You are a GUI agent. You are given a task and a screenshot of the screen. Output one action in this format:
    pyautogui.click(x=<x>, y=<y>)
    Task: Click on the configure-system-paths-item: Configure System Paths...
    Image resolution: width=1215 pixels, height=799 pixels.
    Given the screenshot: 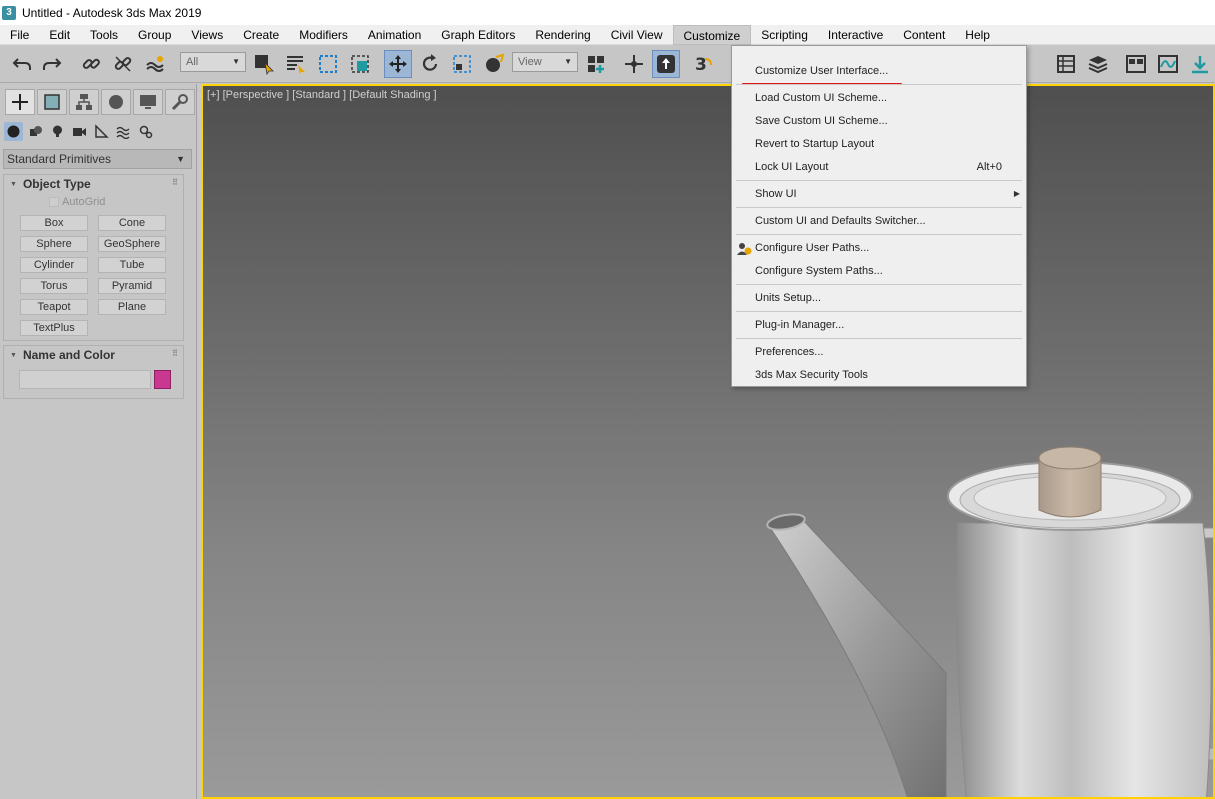 What is the action you would take?
    pyautogui.click(x=819, y=271)
    